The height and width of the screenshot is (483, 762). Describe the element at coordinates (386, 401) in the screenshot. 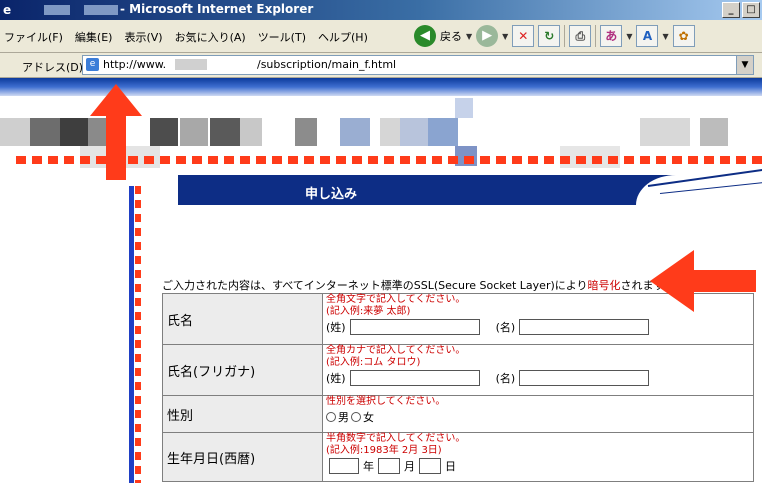

I see `instruction-text: 性別を選択してください。` at that location.